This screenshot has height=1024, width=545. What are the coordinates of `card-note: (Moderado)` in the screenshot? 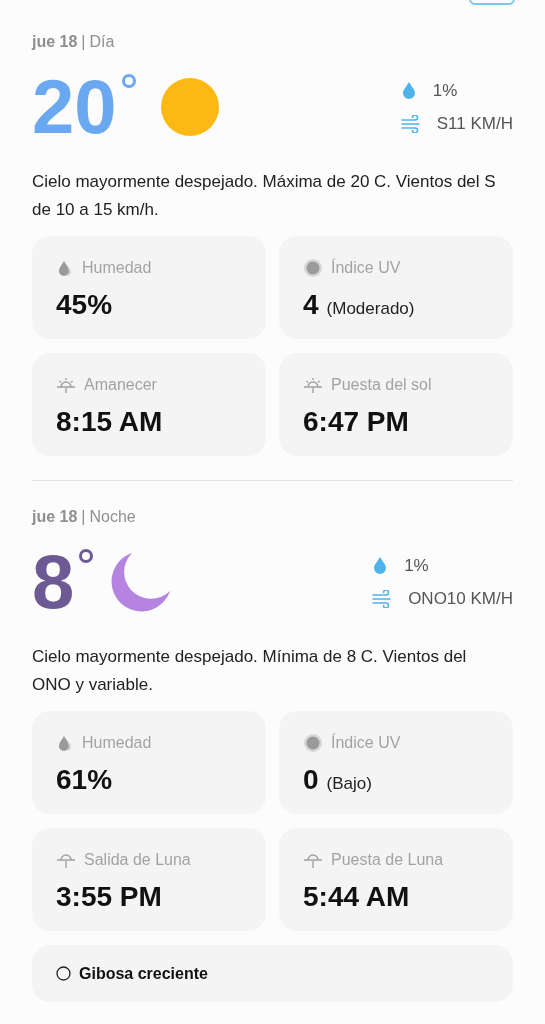 It's located at (370, 309).